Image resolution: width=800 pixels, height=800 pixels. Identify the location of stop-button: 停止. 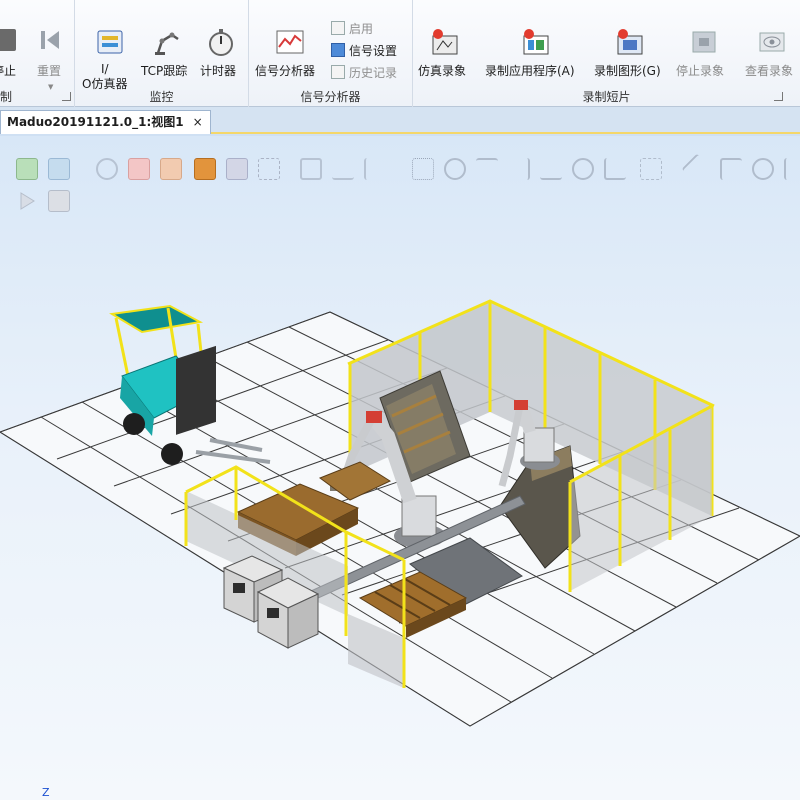
(14, 47).